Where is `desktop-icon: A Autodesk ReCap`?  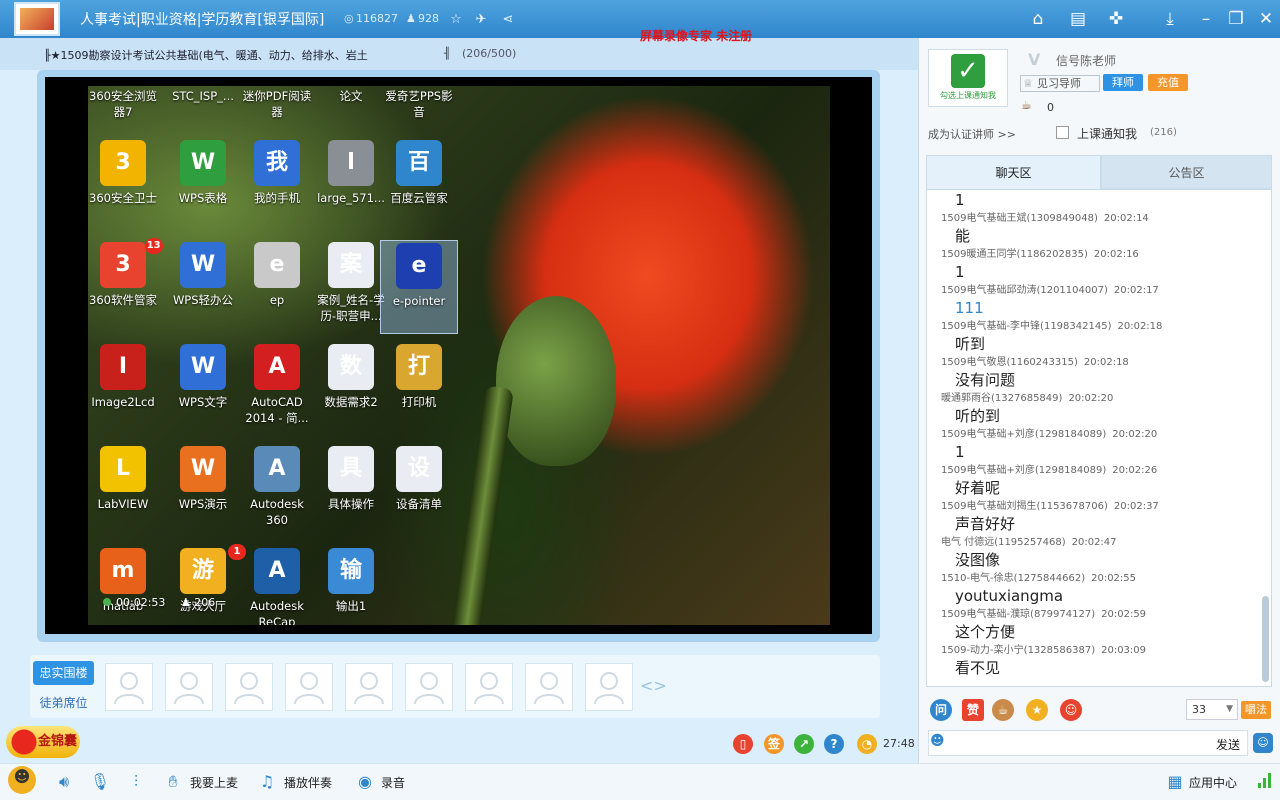 desktop-icon: A Autodesk ReCap is located at coordinates (277, 585).